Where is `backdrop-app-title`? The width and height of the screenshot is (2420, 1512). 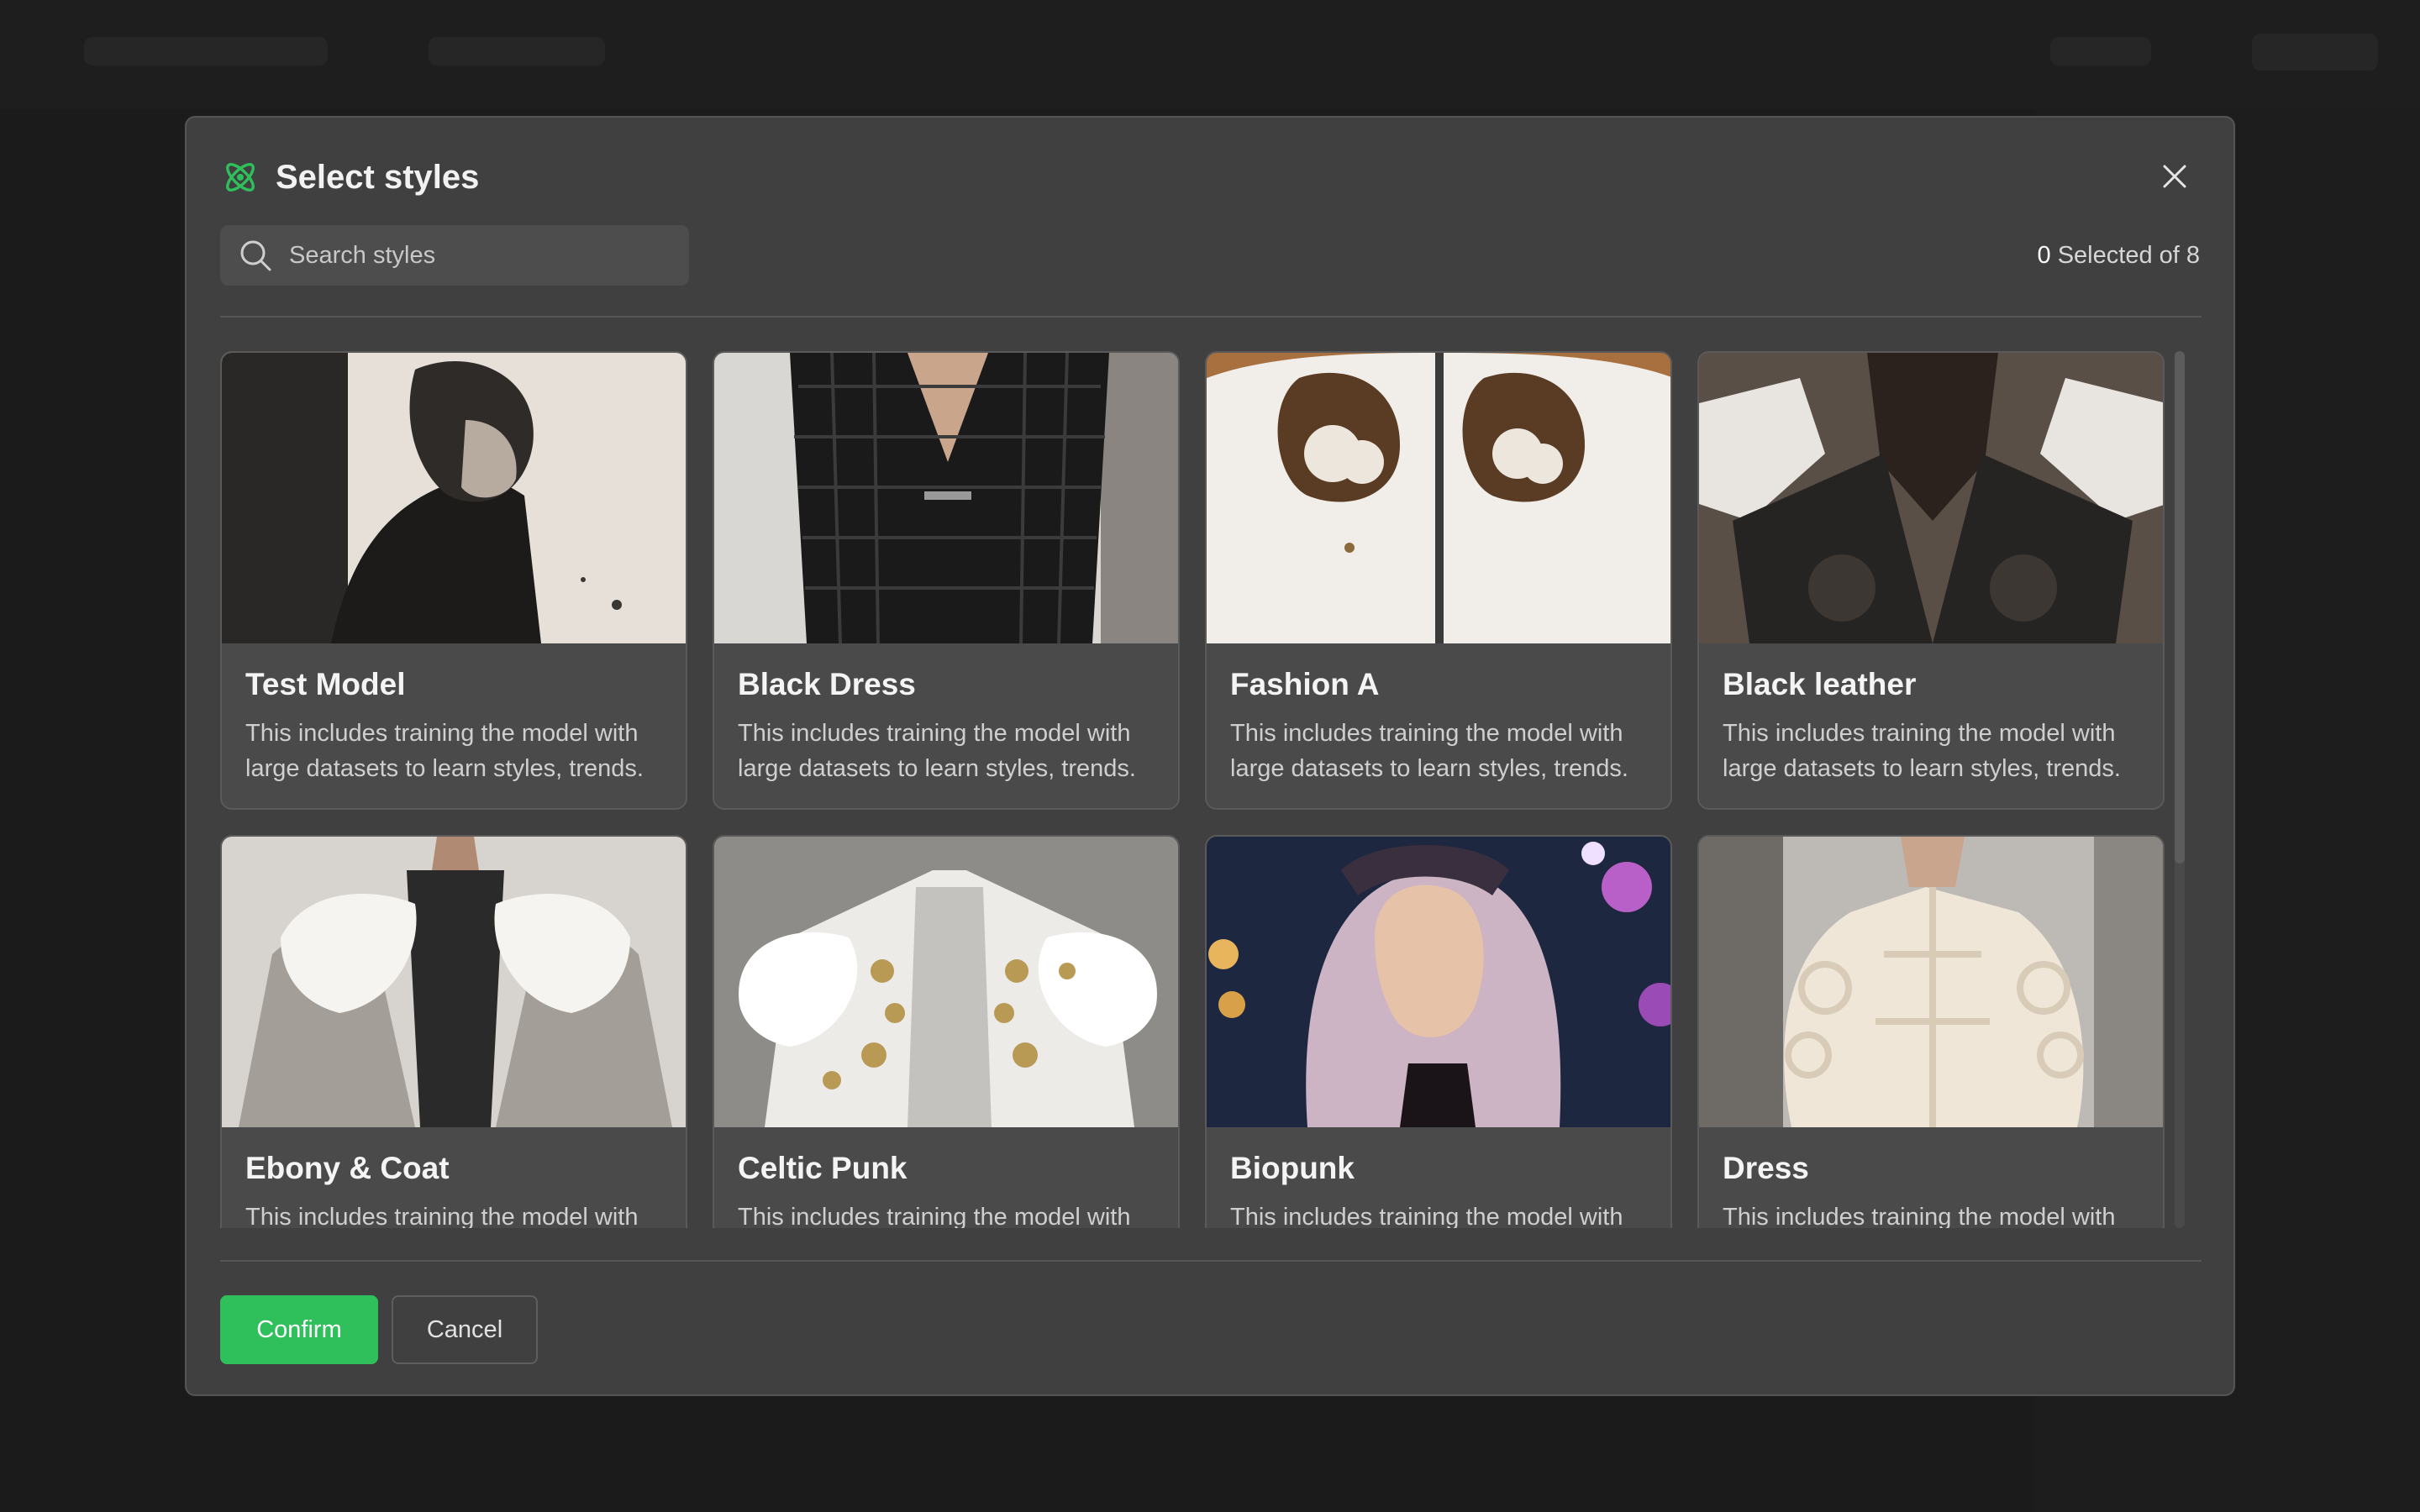 backdrop-app-title is located at coordinates (206, 51).